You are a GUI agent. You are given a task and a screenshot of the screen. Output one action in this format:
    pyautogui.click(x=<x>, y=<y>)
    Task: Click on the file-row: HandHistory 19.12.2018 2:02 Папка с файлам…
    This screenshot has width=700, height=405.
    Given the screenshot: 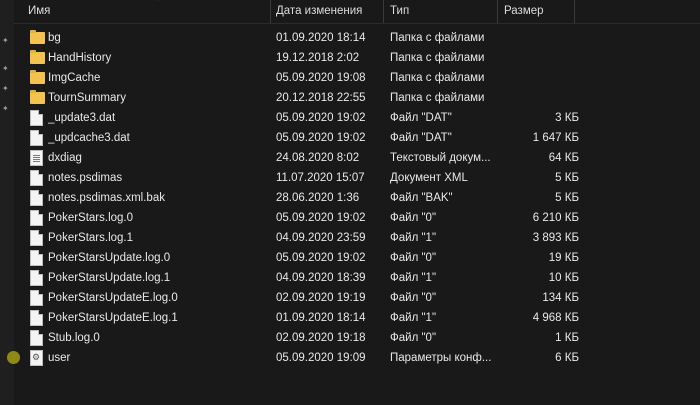 What is the action you would take?
    pyautogui.click(x=357, y=58)
    